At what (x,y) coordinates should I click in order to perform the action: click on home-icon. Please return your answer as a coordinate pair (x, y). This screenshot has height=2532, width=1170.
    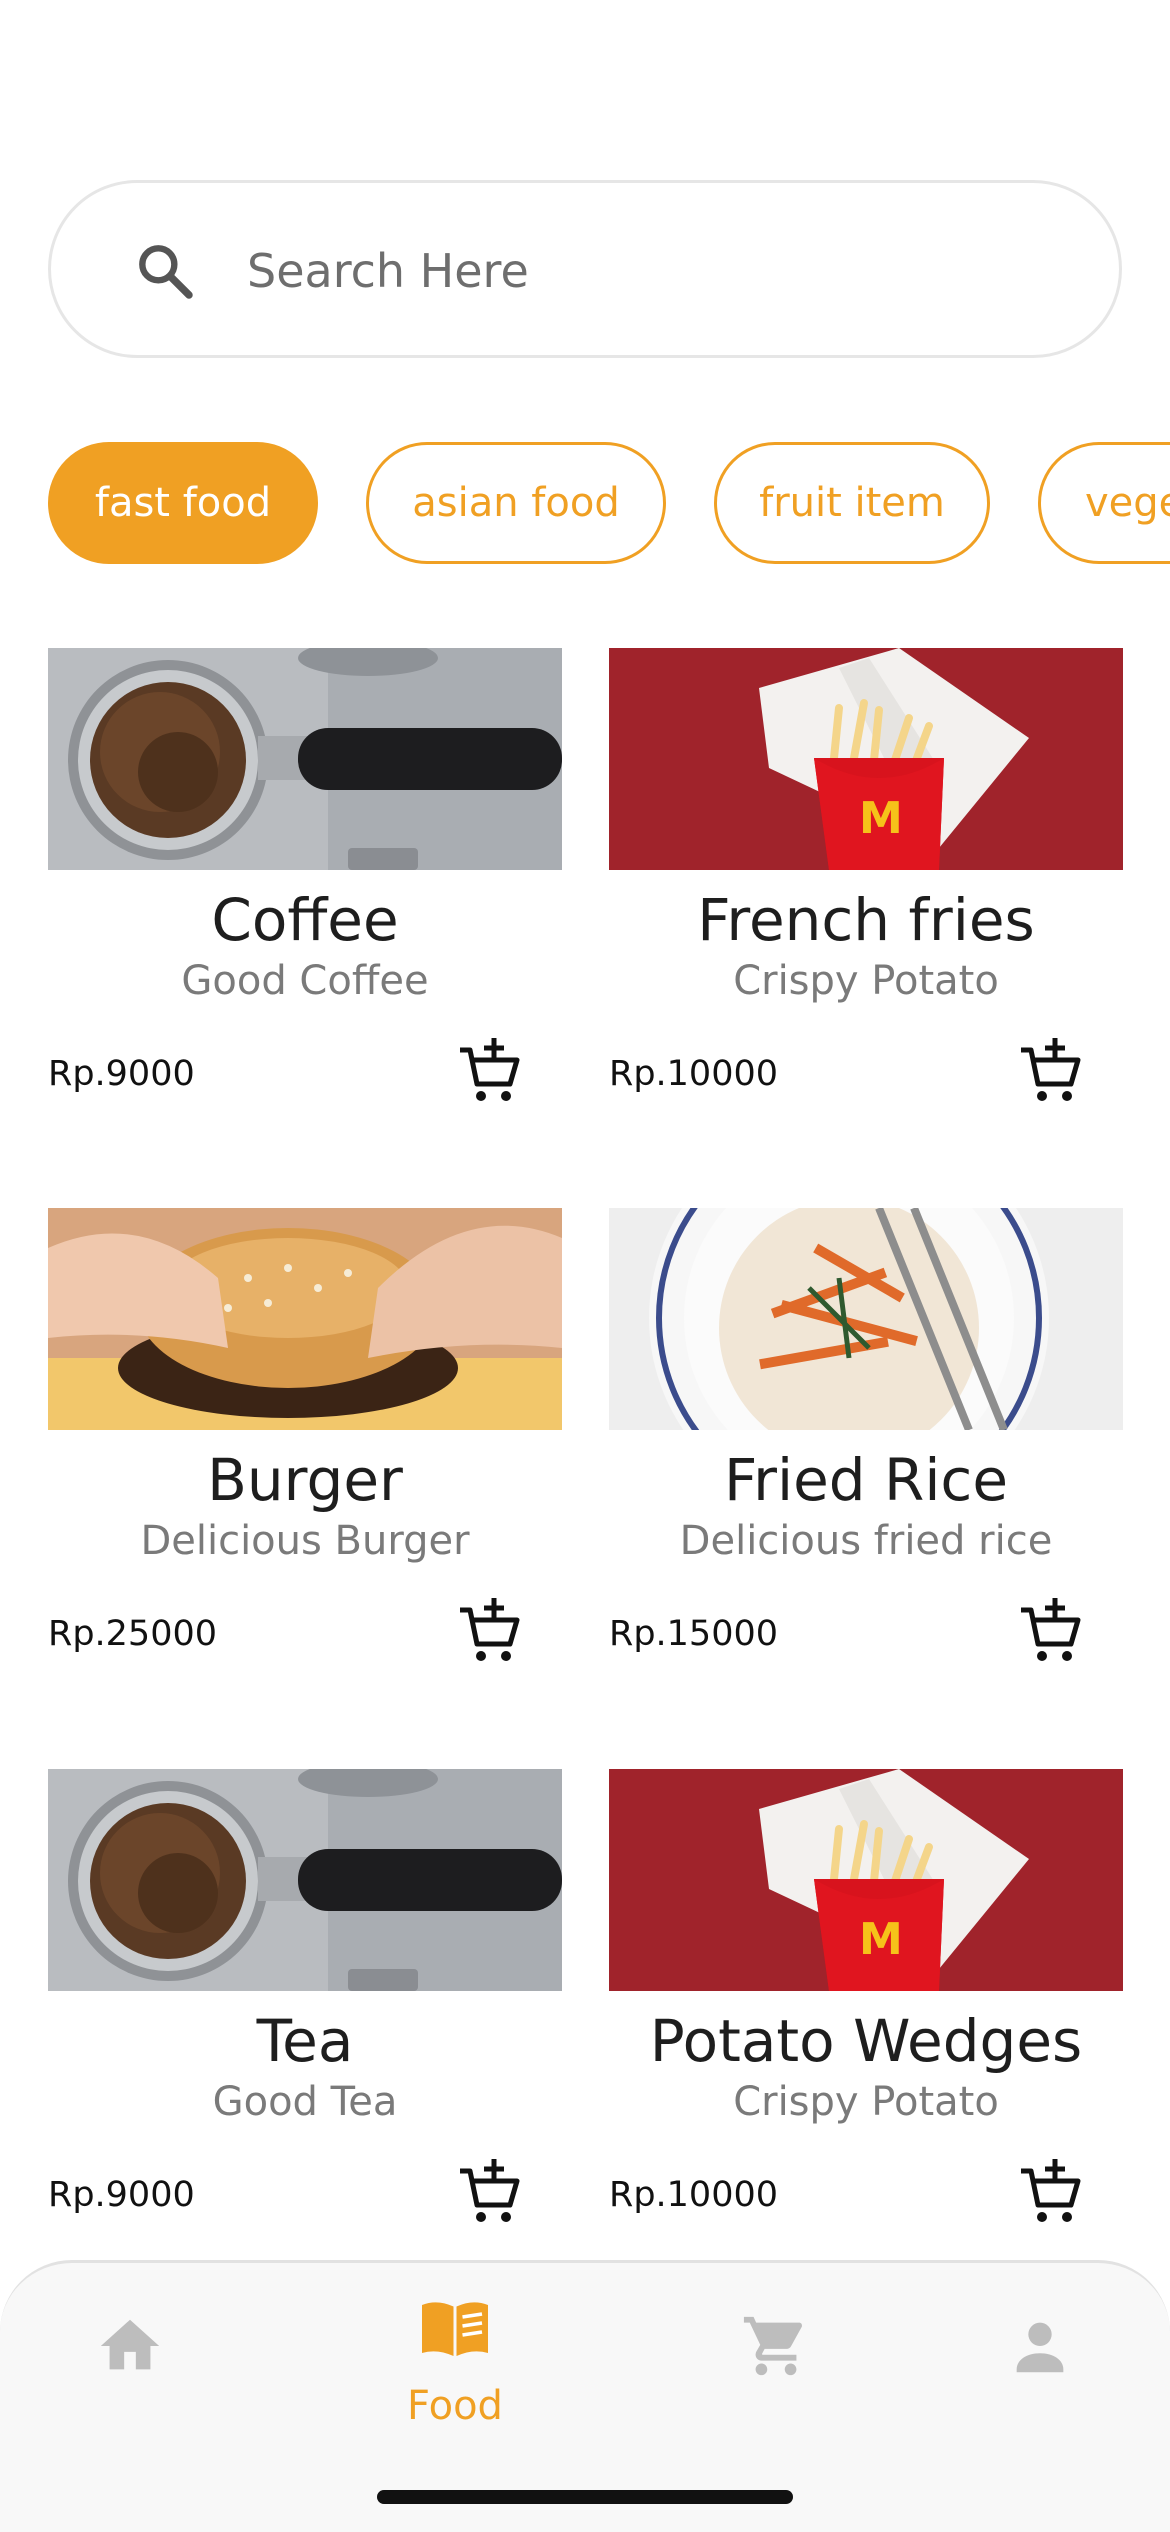
    Looking at the image, I should click on (130, 2344).